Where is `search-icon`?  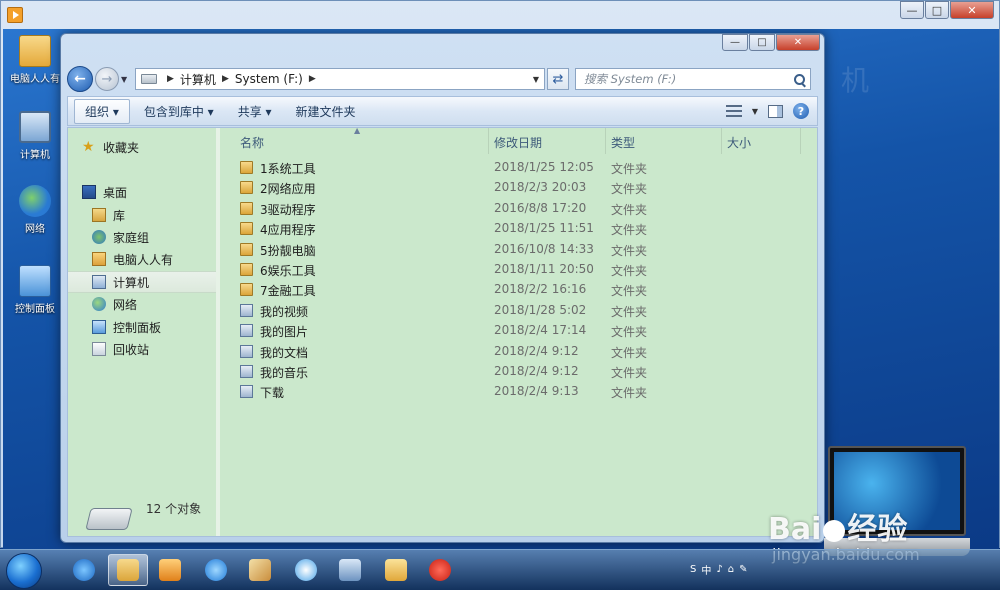
search-icon is located at coordinates (799, 79).